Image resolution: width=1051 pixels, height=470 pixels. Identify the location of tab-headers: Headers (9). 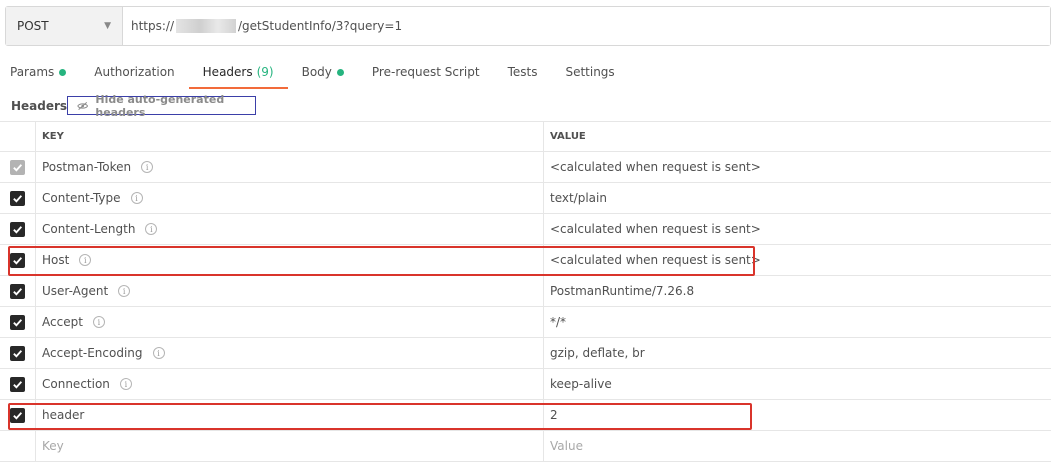
(238, 74).